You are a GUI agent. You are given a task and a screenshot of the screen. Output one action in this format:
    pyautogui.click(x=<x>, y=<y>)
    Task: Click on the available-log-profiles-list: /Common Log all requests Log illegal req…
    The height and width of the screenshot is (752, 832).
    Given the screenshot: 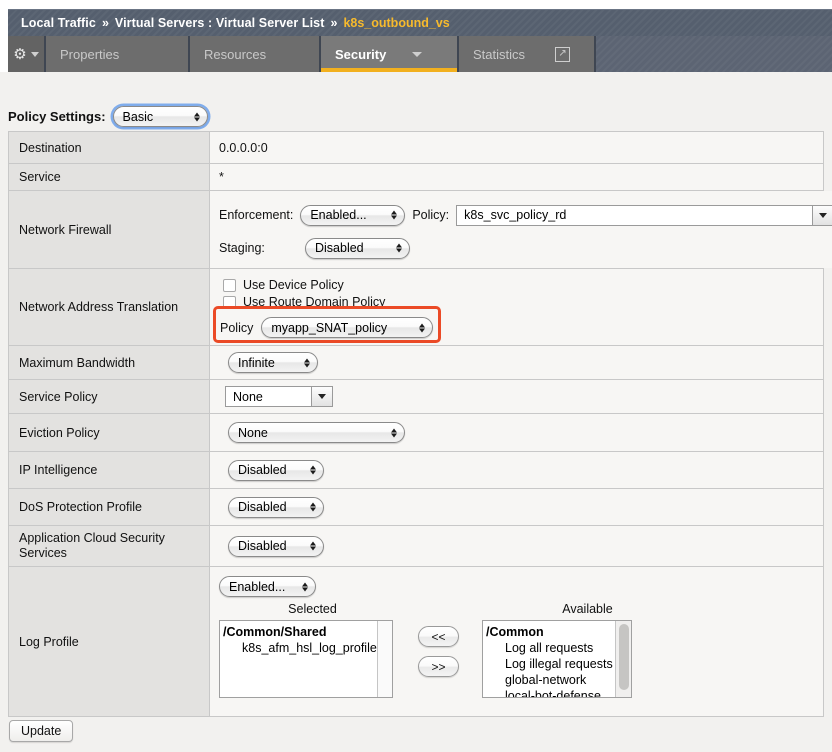 What is the action you would take?
    pyautogui.click(x=557, y=659)
    